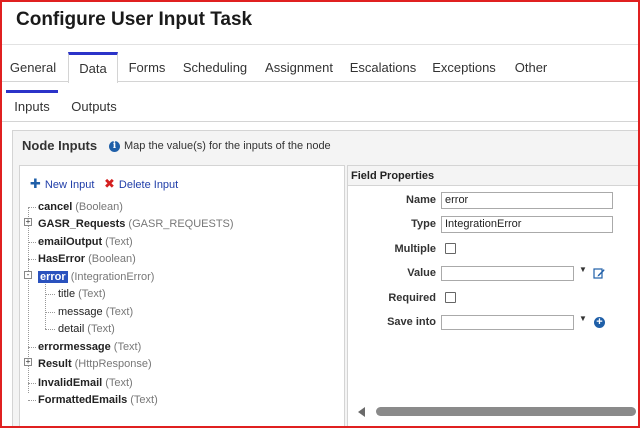 Image resolution: width=640 pixels, height=428 pixels. Describe the element at coordinates (320, 44) in the screenshot. I see `title-divider` at that location.